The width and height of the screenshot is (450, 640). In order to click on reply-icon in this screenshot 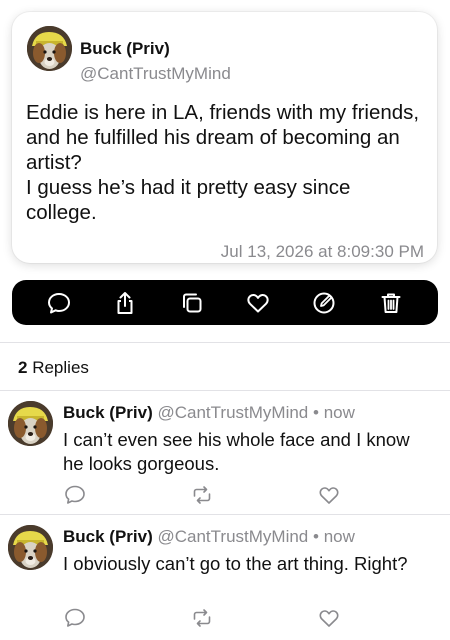, I will do `click(59, 302)`.